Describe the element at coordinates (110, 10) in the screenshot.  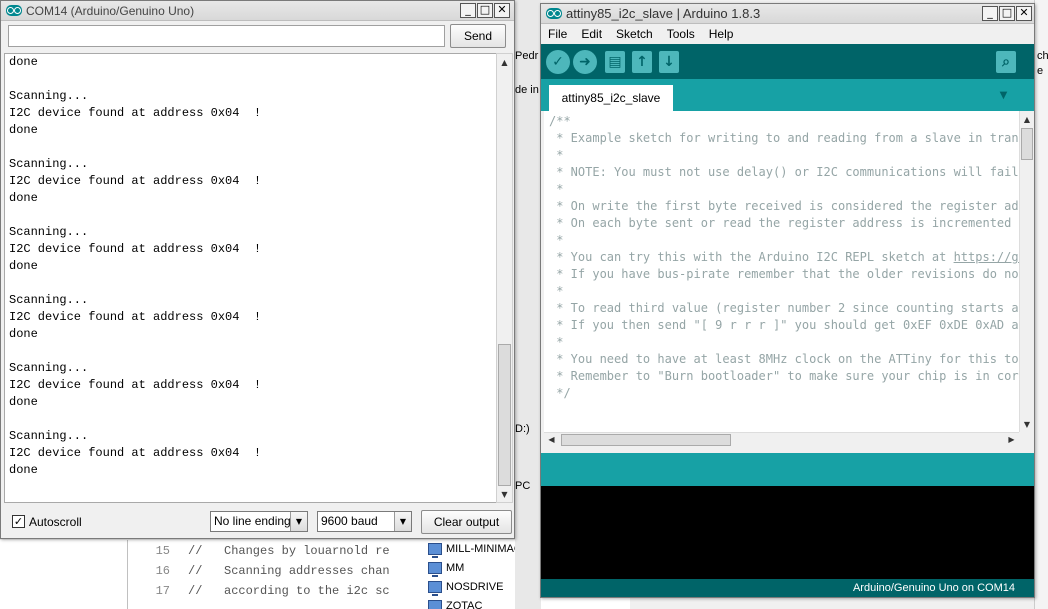
I see `serial-window-title: COM14 (Arduino/Genuino Uno)` at that location.